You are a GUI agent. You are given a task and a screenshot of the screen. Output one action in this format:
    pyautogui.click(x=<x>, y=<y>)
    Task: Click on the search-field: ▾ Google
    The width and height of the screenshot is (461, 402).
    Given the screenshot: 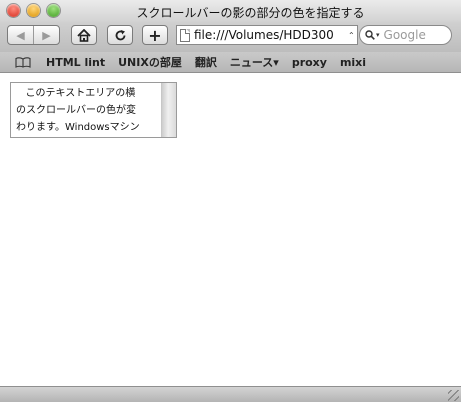 What is the action you would take?
    pyautogui.click(x=405, y=35)
    